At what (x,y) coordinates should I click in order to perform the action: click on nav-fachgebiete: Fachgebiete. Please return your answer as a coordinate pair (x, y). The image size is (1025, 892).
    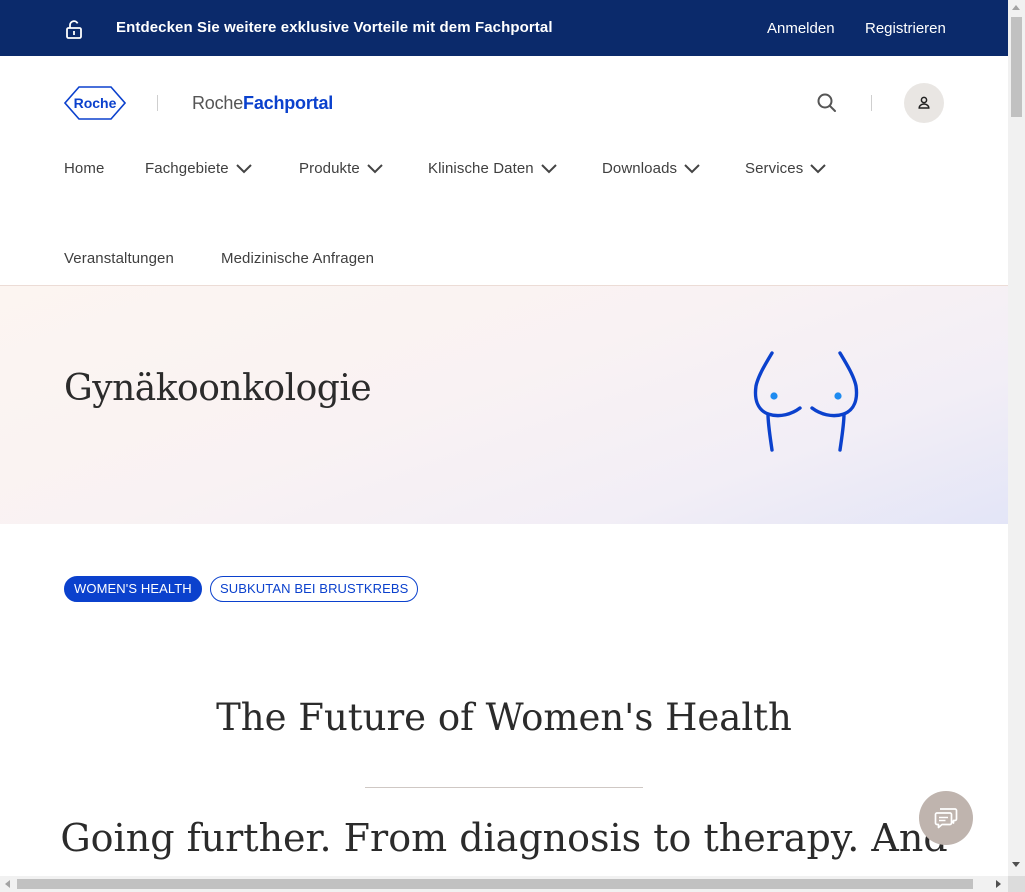
    Looking at the image, I should click on (199, 168).